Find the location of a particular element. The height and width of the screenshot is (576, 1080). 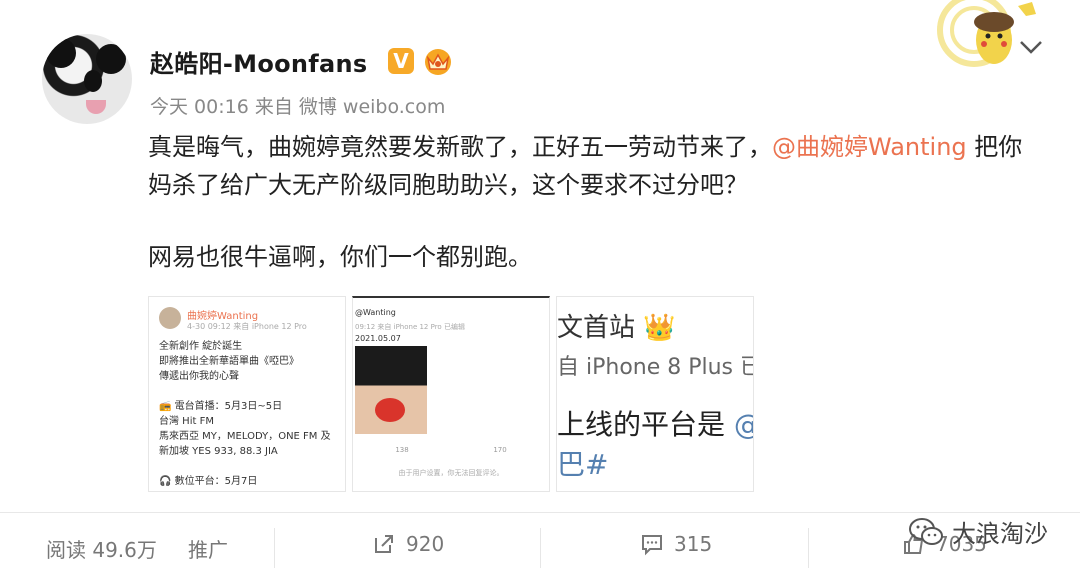

portrait-photo is located at coordinates (391, 390).